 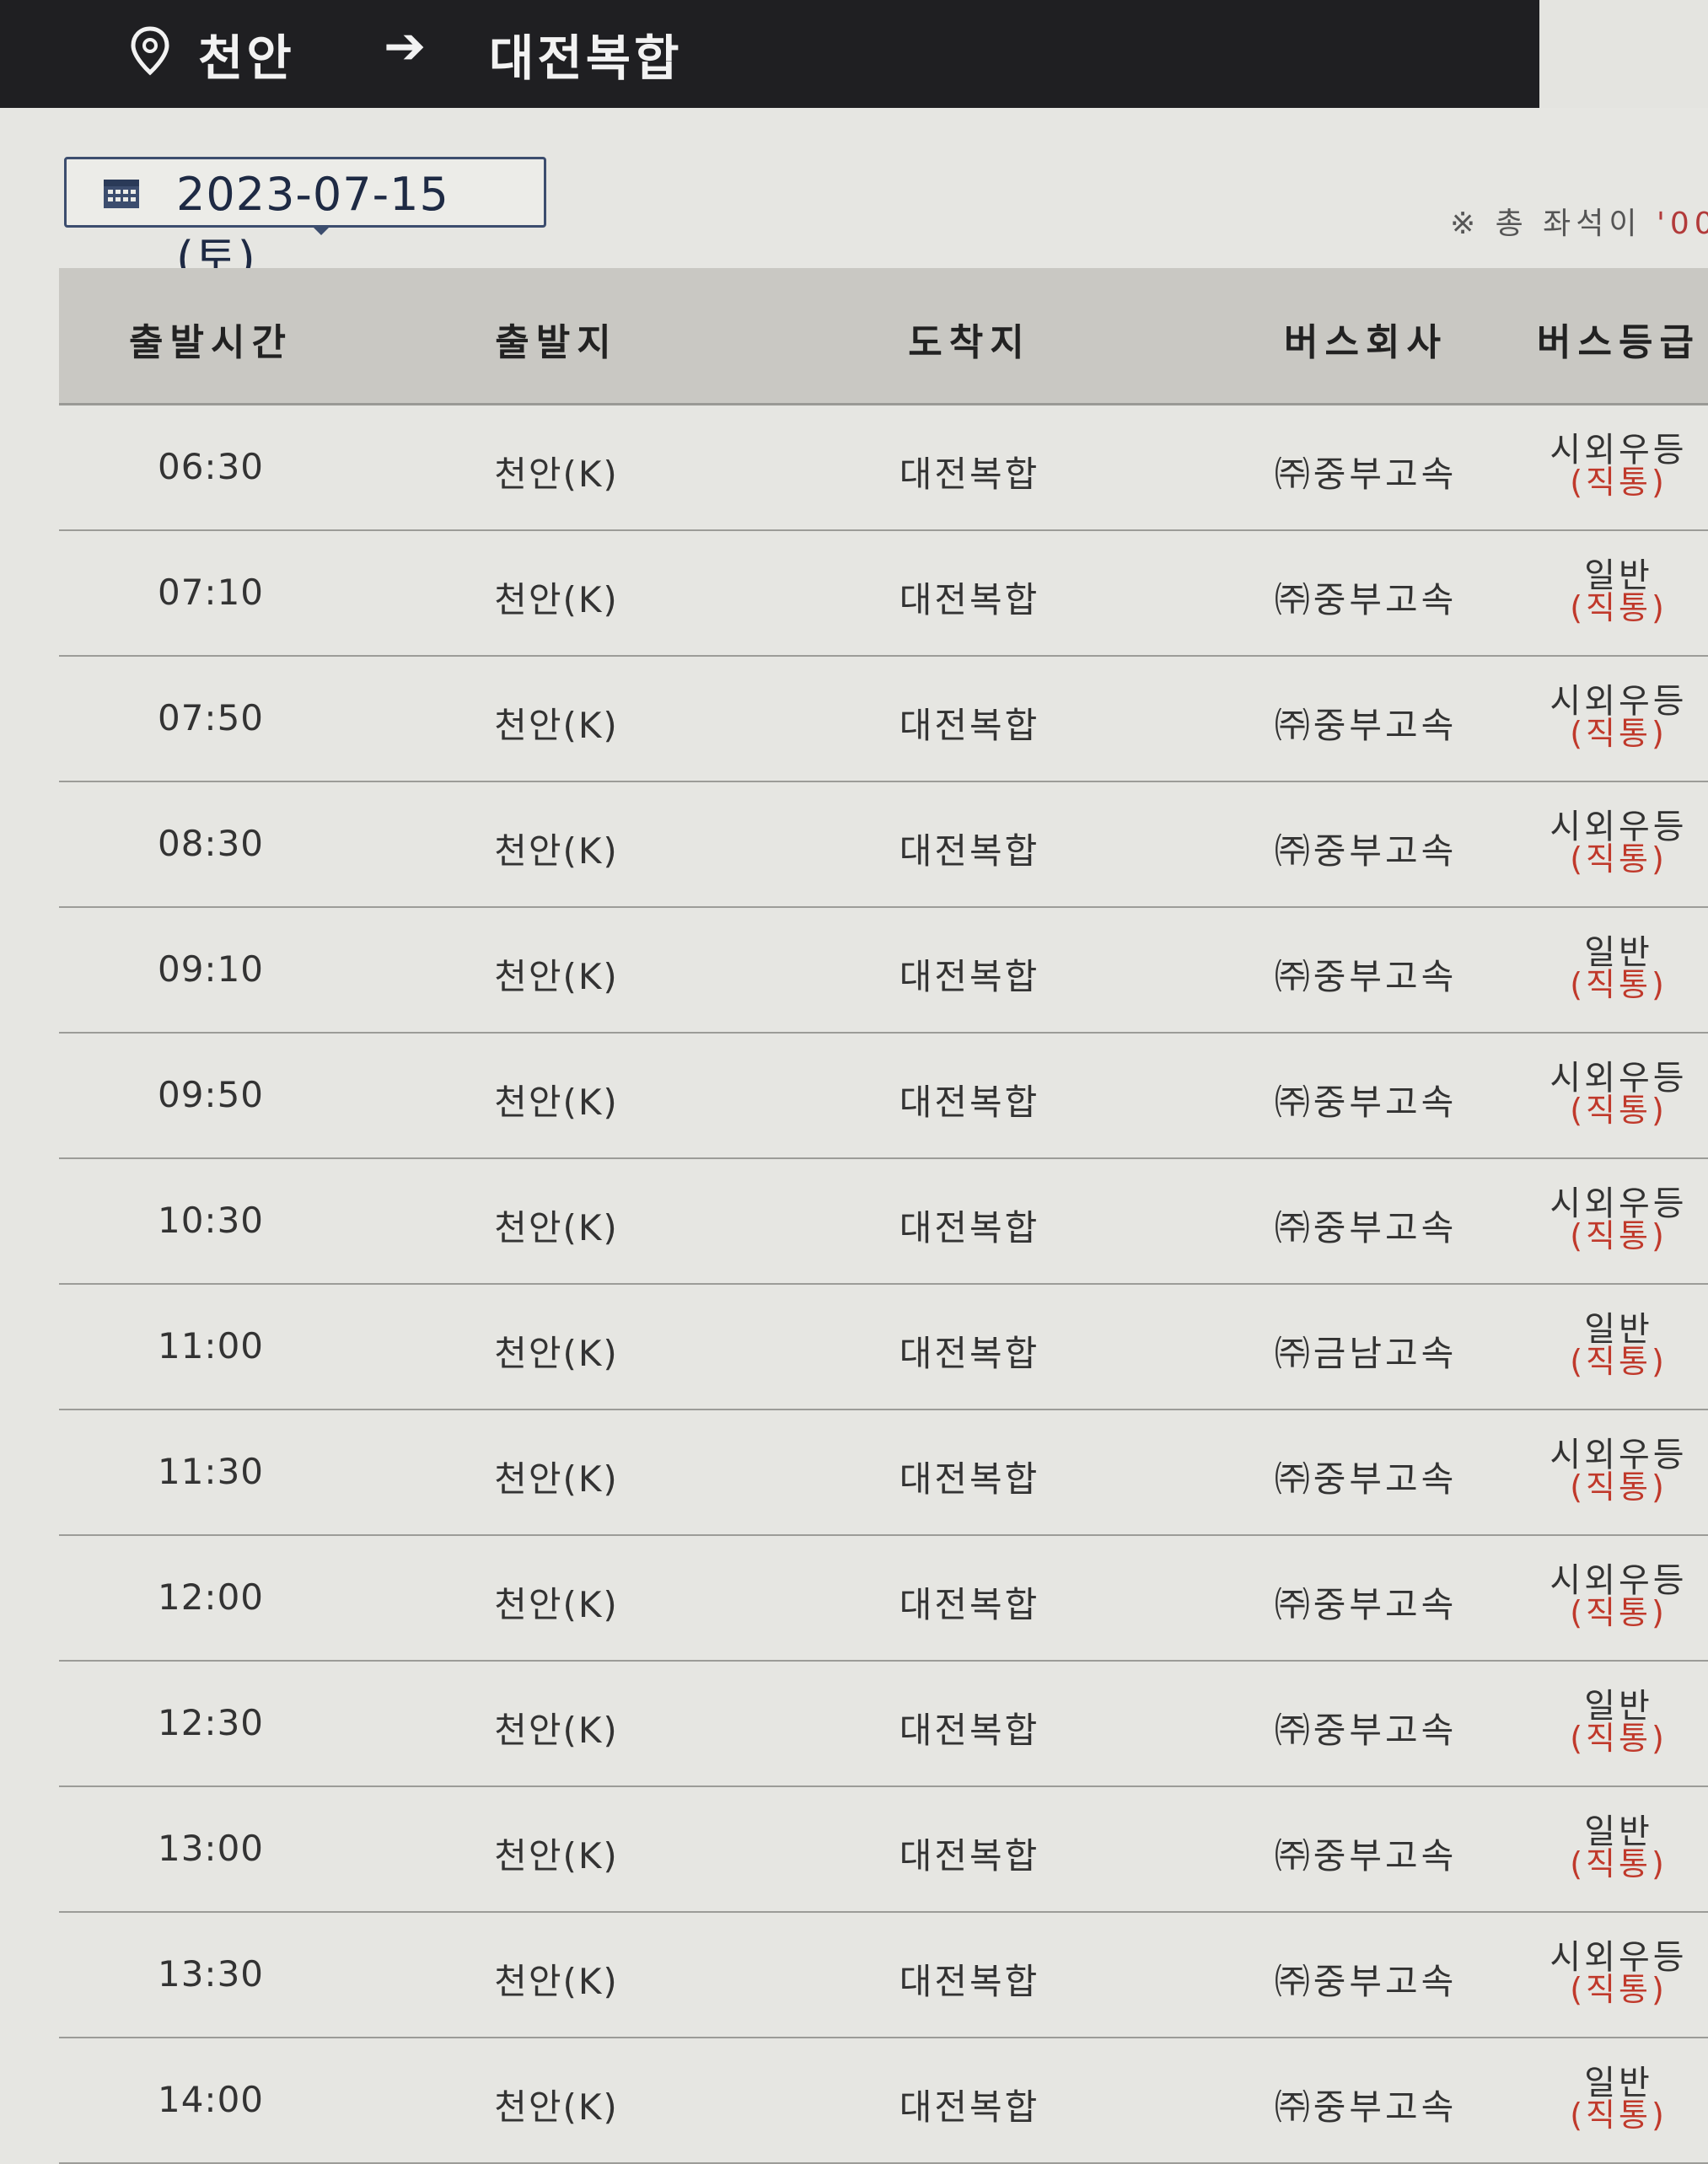 I want to click on table-row: 11:30 천안(K) 대전복합 ㈜중부고속 시외우등 (직통), so click(x=883, y=1473).